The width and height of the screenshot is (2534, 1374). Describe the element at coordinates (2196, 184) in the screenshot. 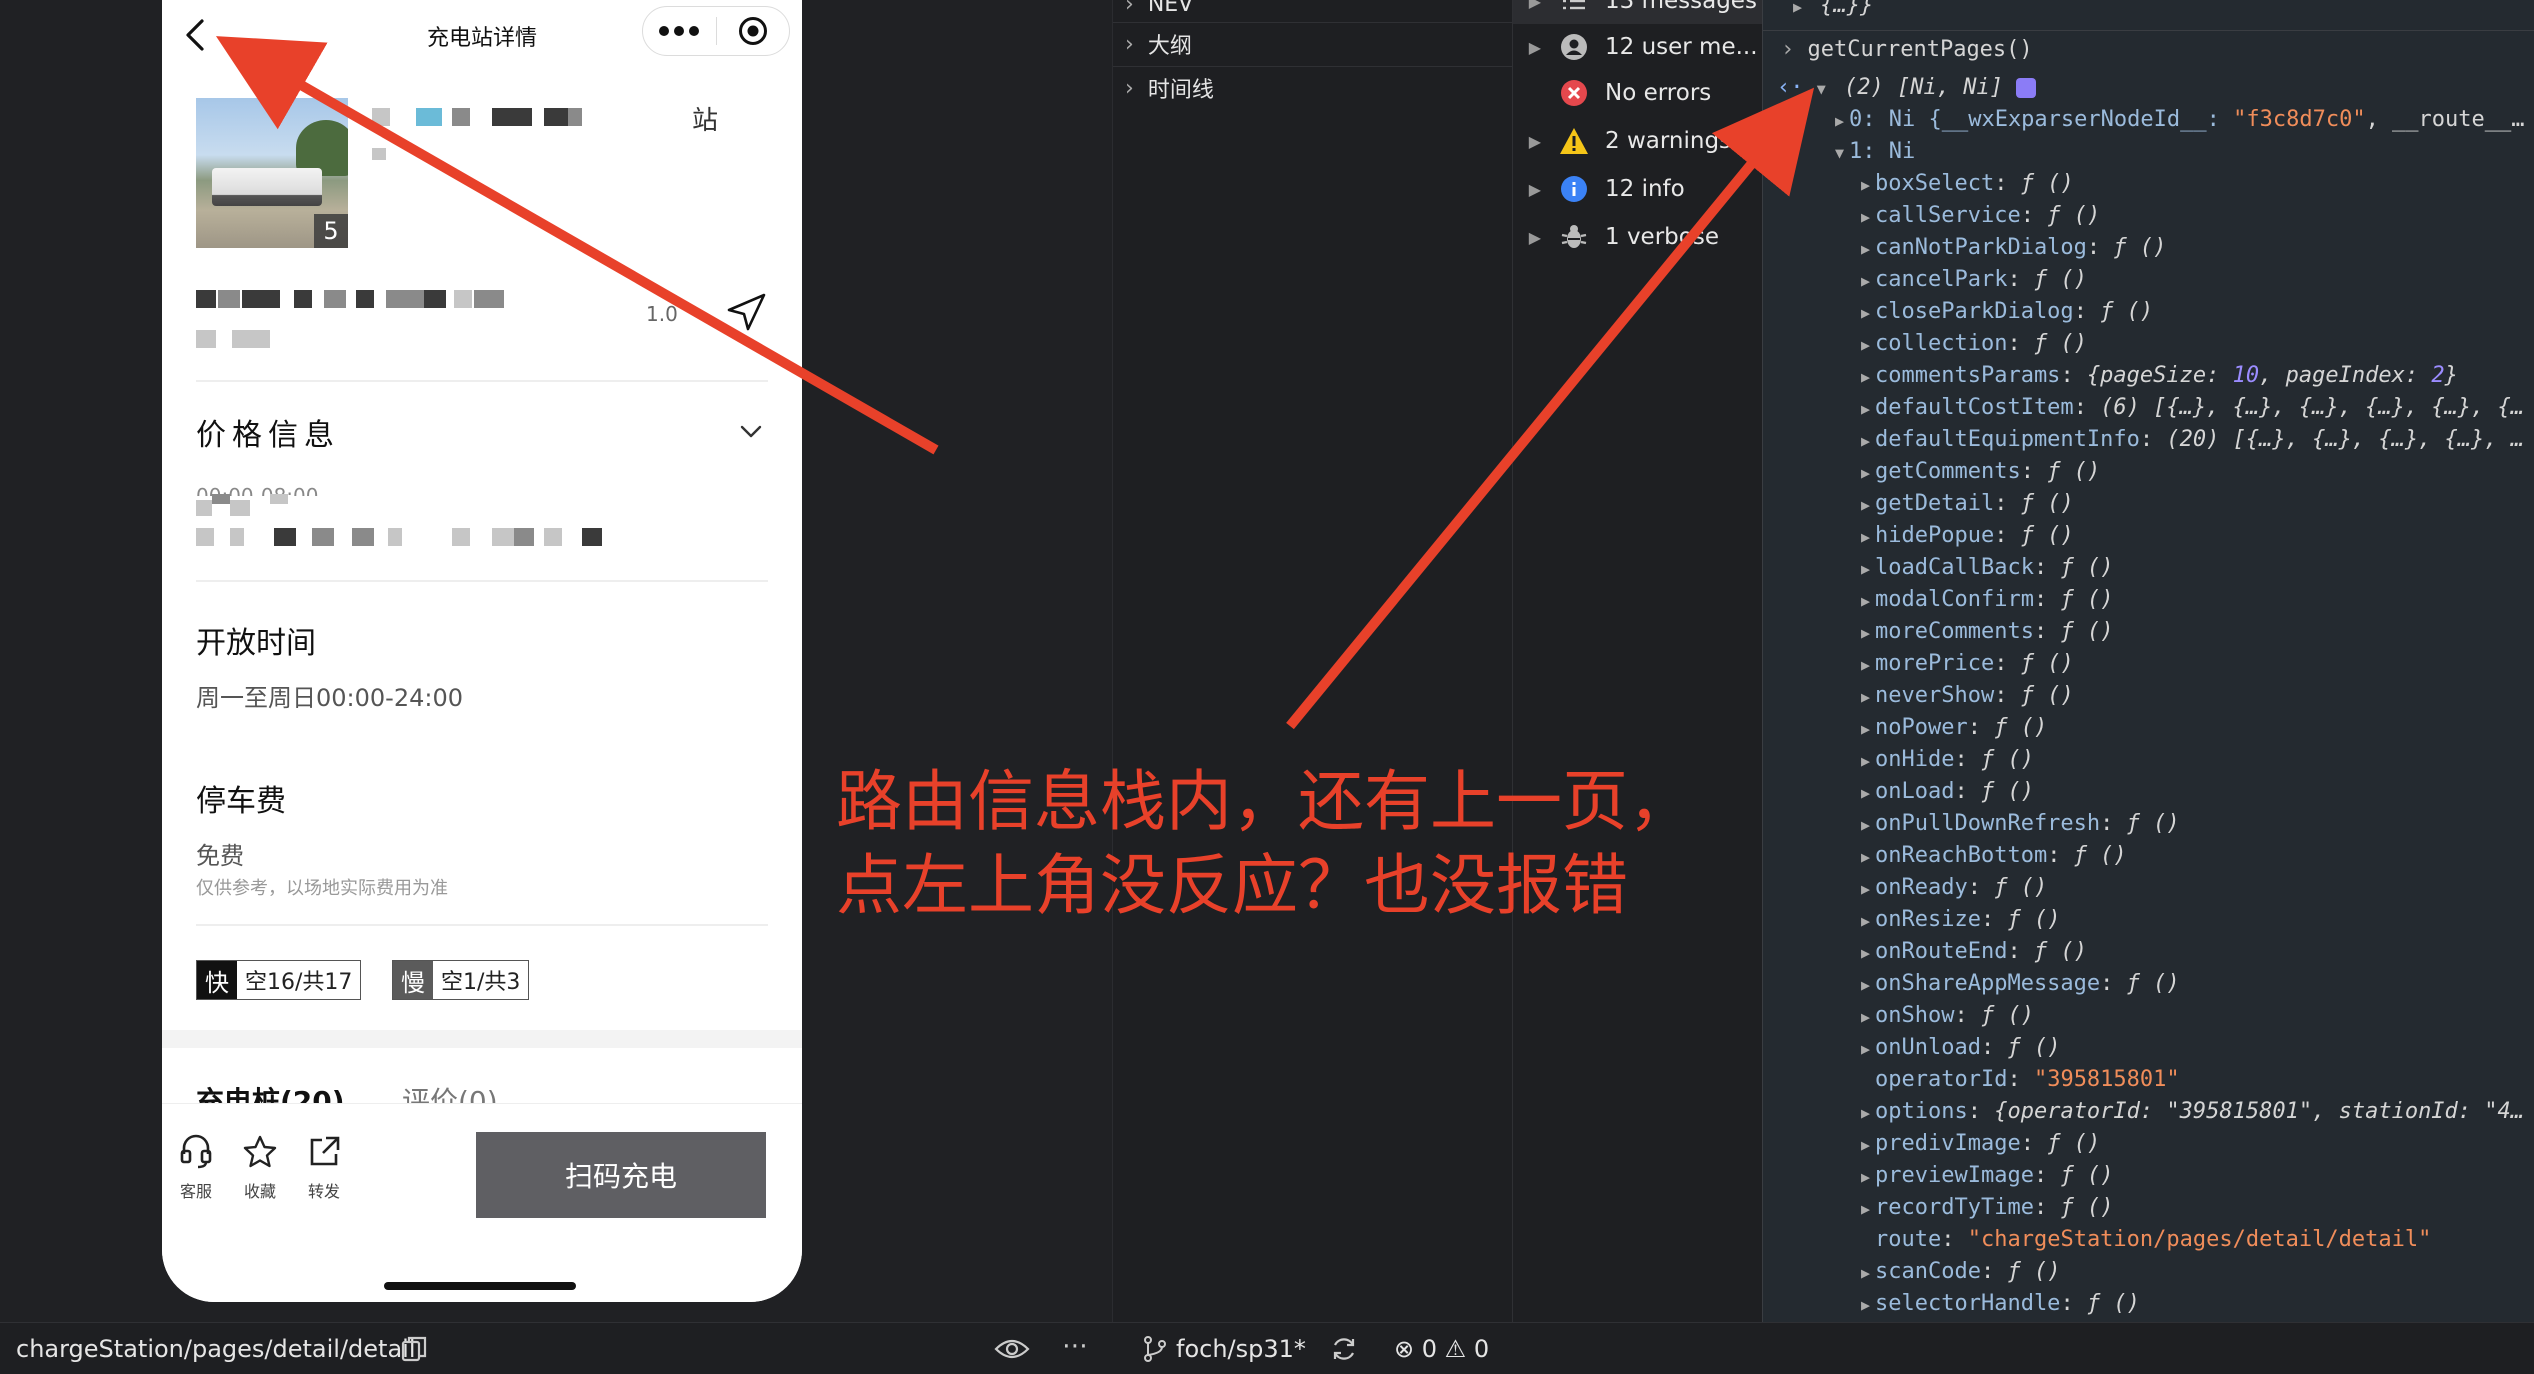

I see `object-property-row: ▶ boxSelect: ƒ ()` at that location.